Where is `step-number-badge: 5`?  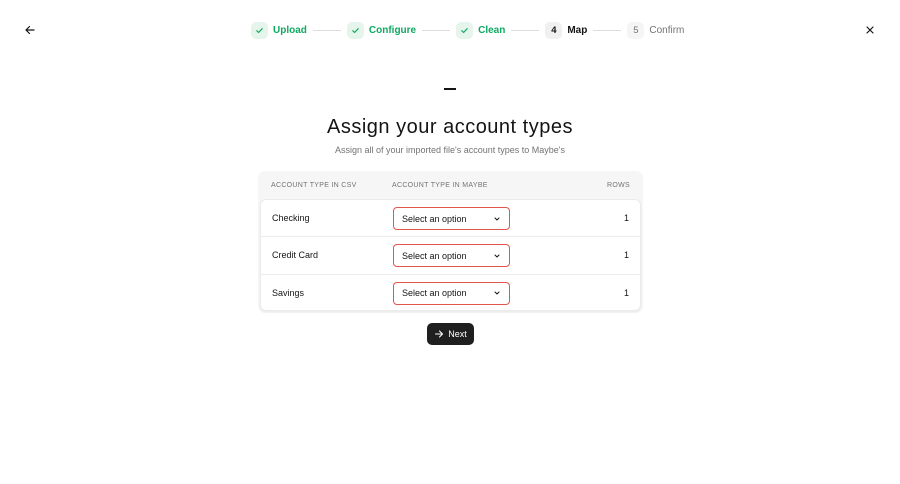
step-number-badge: 5 is located at coordinates (636, 30).